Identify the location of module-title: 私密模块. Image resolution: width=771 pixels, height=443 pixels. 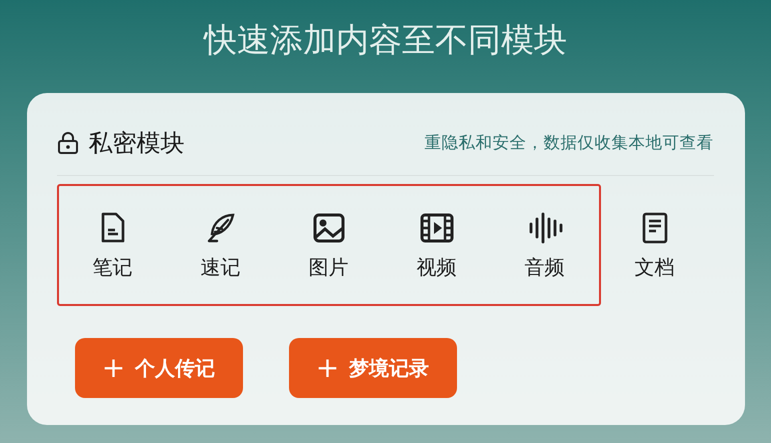
(136, 143).